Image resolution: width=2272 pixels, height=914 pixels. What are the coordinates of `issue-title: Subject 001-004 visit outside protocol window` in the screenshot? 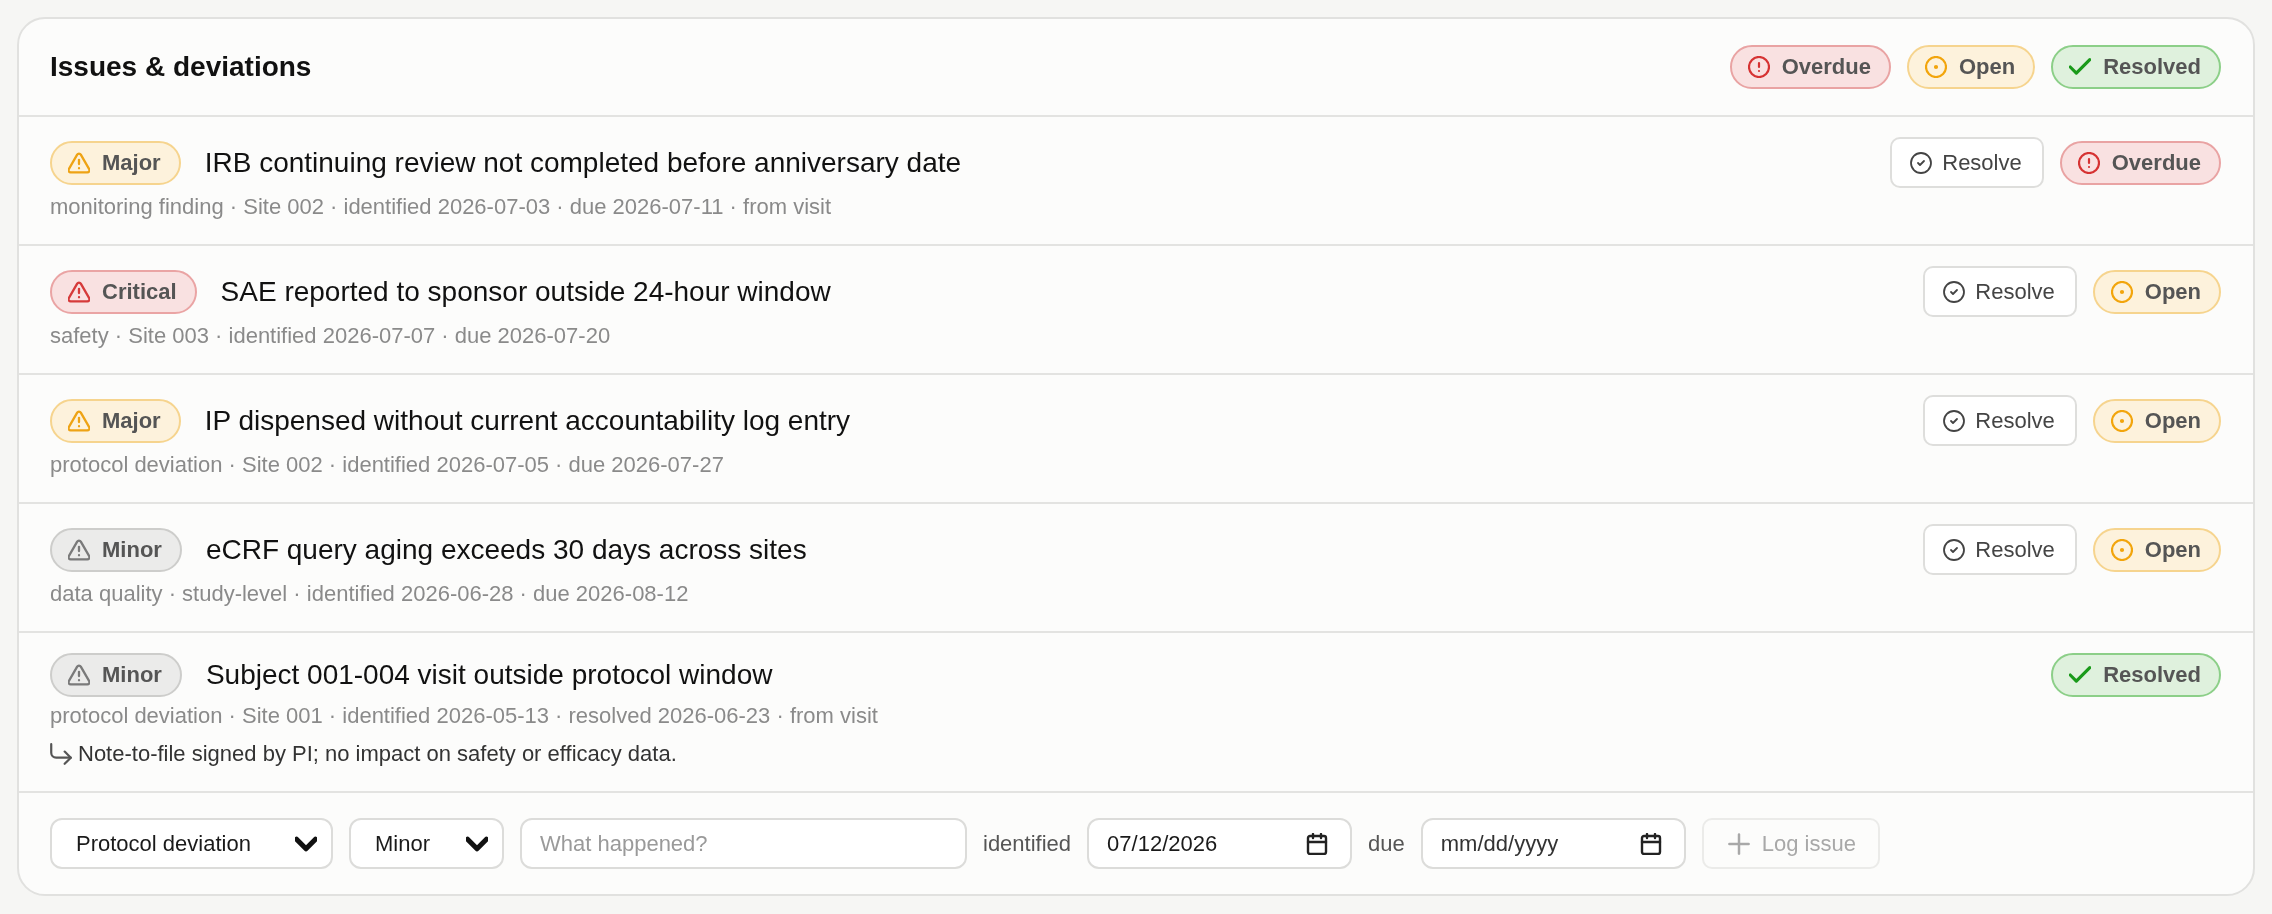 It's located at (489, 675).